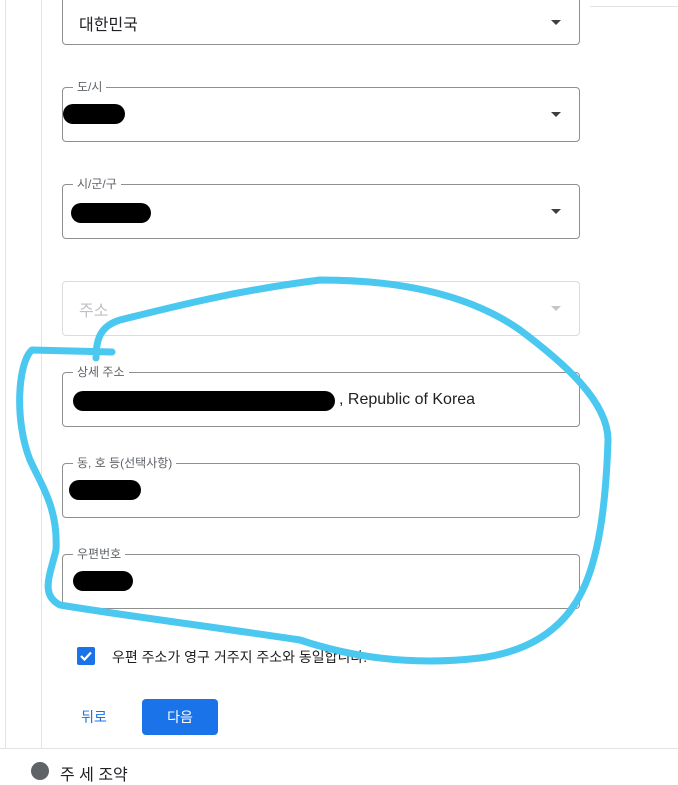 The image size is (678, 785). Describe the element at coordinates (108, 25) in the screenshot. I see `country-value: 대한민국` at that location.